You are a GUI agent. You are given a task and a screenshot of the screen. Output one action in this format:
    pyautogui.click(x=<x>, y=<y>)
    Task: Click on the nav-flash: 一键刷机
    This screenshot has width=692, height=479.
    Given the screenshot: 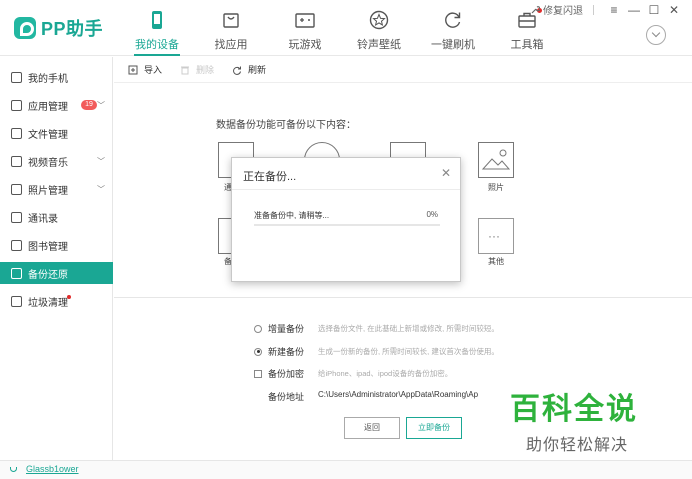 What is the action you would take?
    pyautogui.click(x=453, y=28)
    